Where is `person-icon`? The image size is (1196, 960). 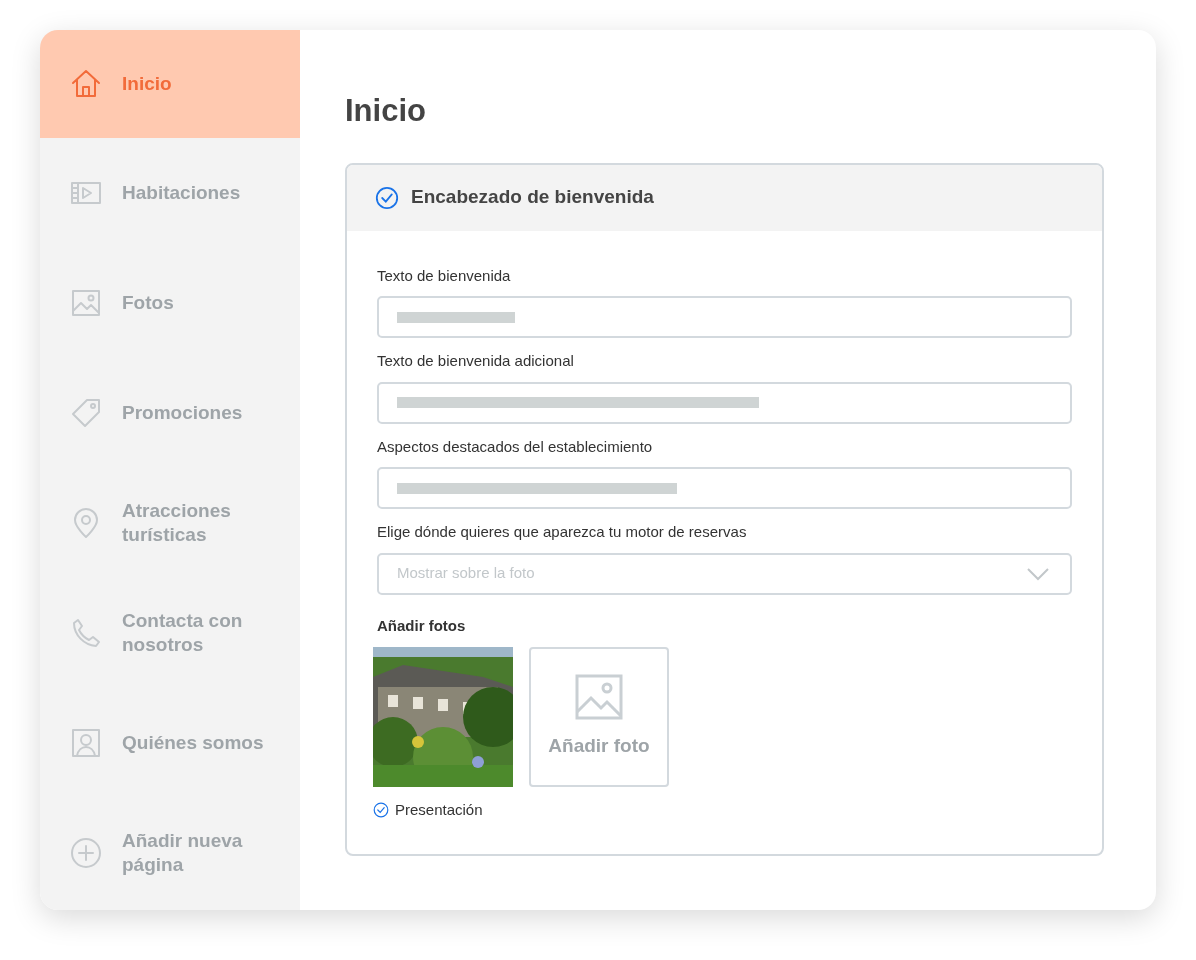 person-icon is located at coordinates (86, 743).